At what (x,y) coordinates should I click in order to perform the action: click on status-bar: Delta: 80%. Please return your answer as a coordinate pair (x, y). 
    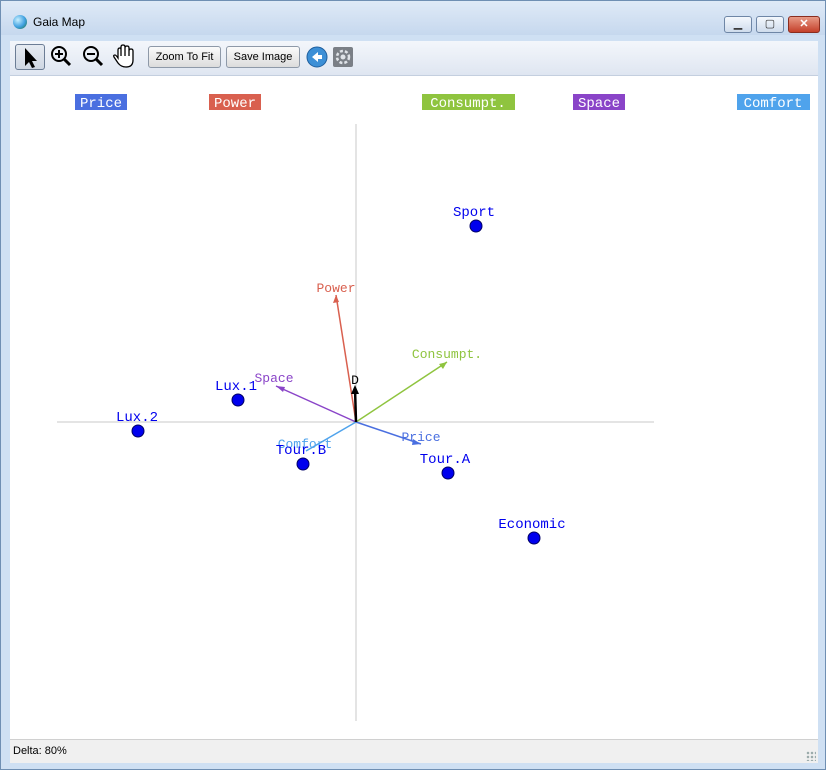
    Looking at the image, I should click on (414, 751).